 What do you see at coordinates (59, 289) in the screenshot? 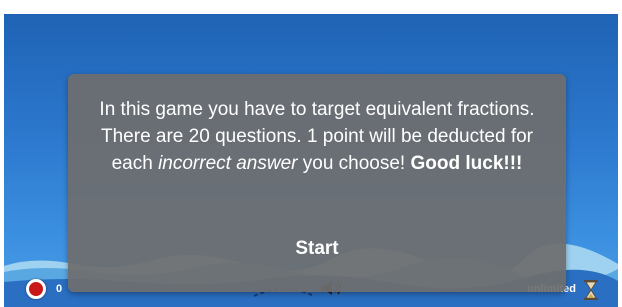
I see `score-value: 0` at bounding box center [59, 289].